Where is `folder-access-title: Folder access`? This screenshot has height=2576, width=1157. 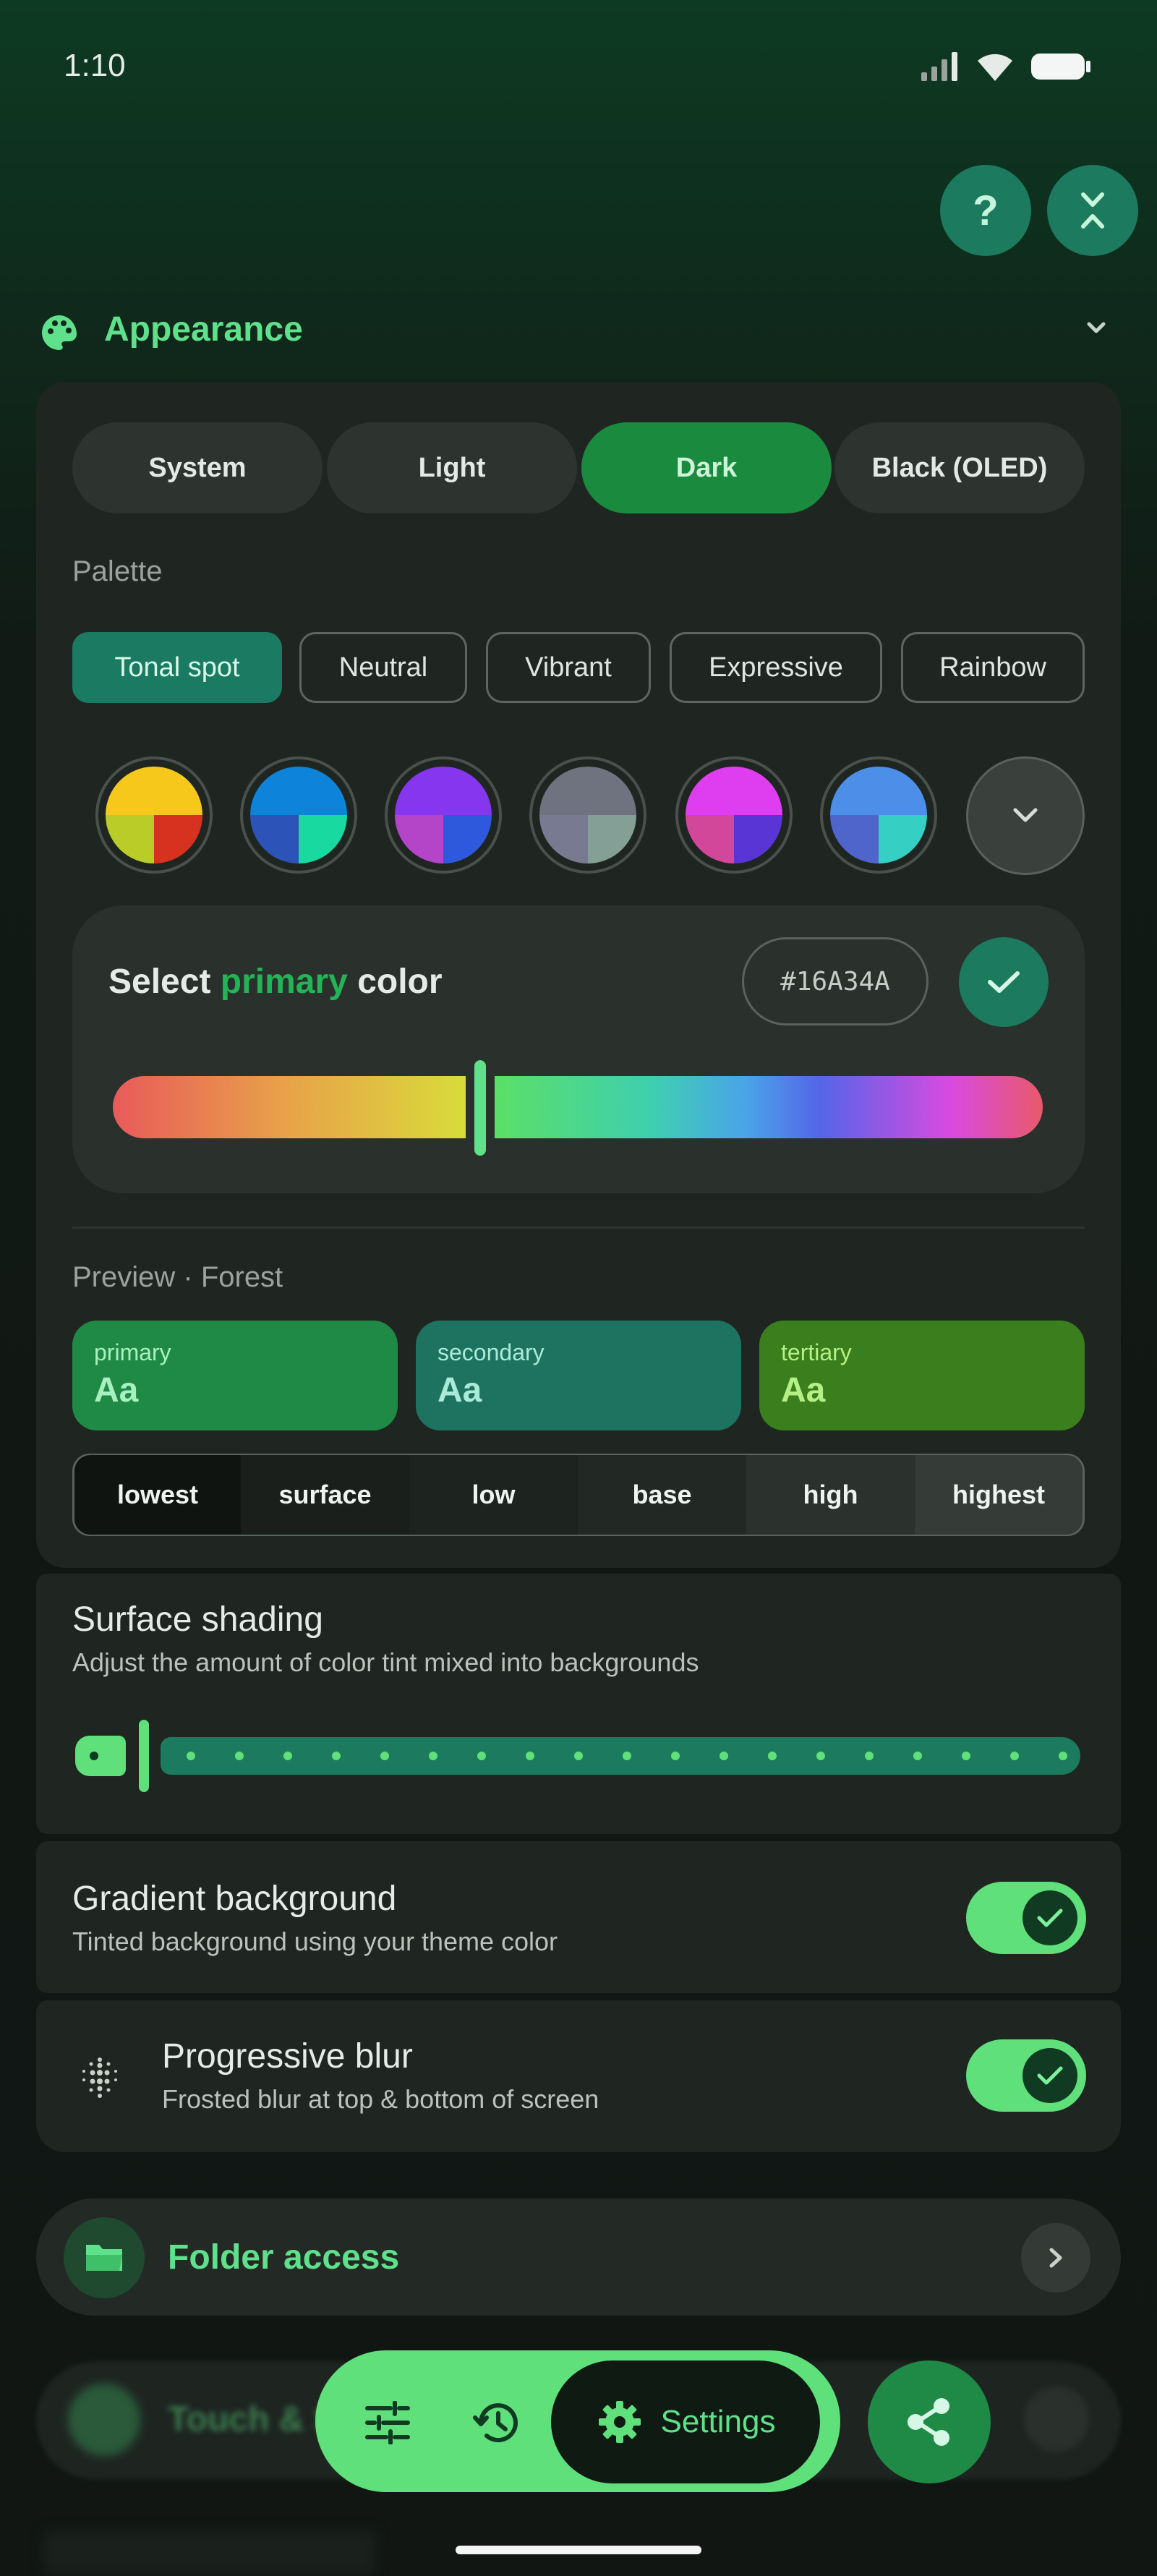 folder-access-title: Folder access is located at coordinates (284, 2257).